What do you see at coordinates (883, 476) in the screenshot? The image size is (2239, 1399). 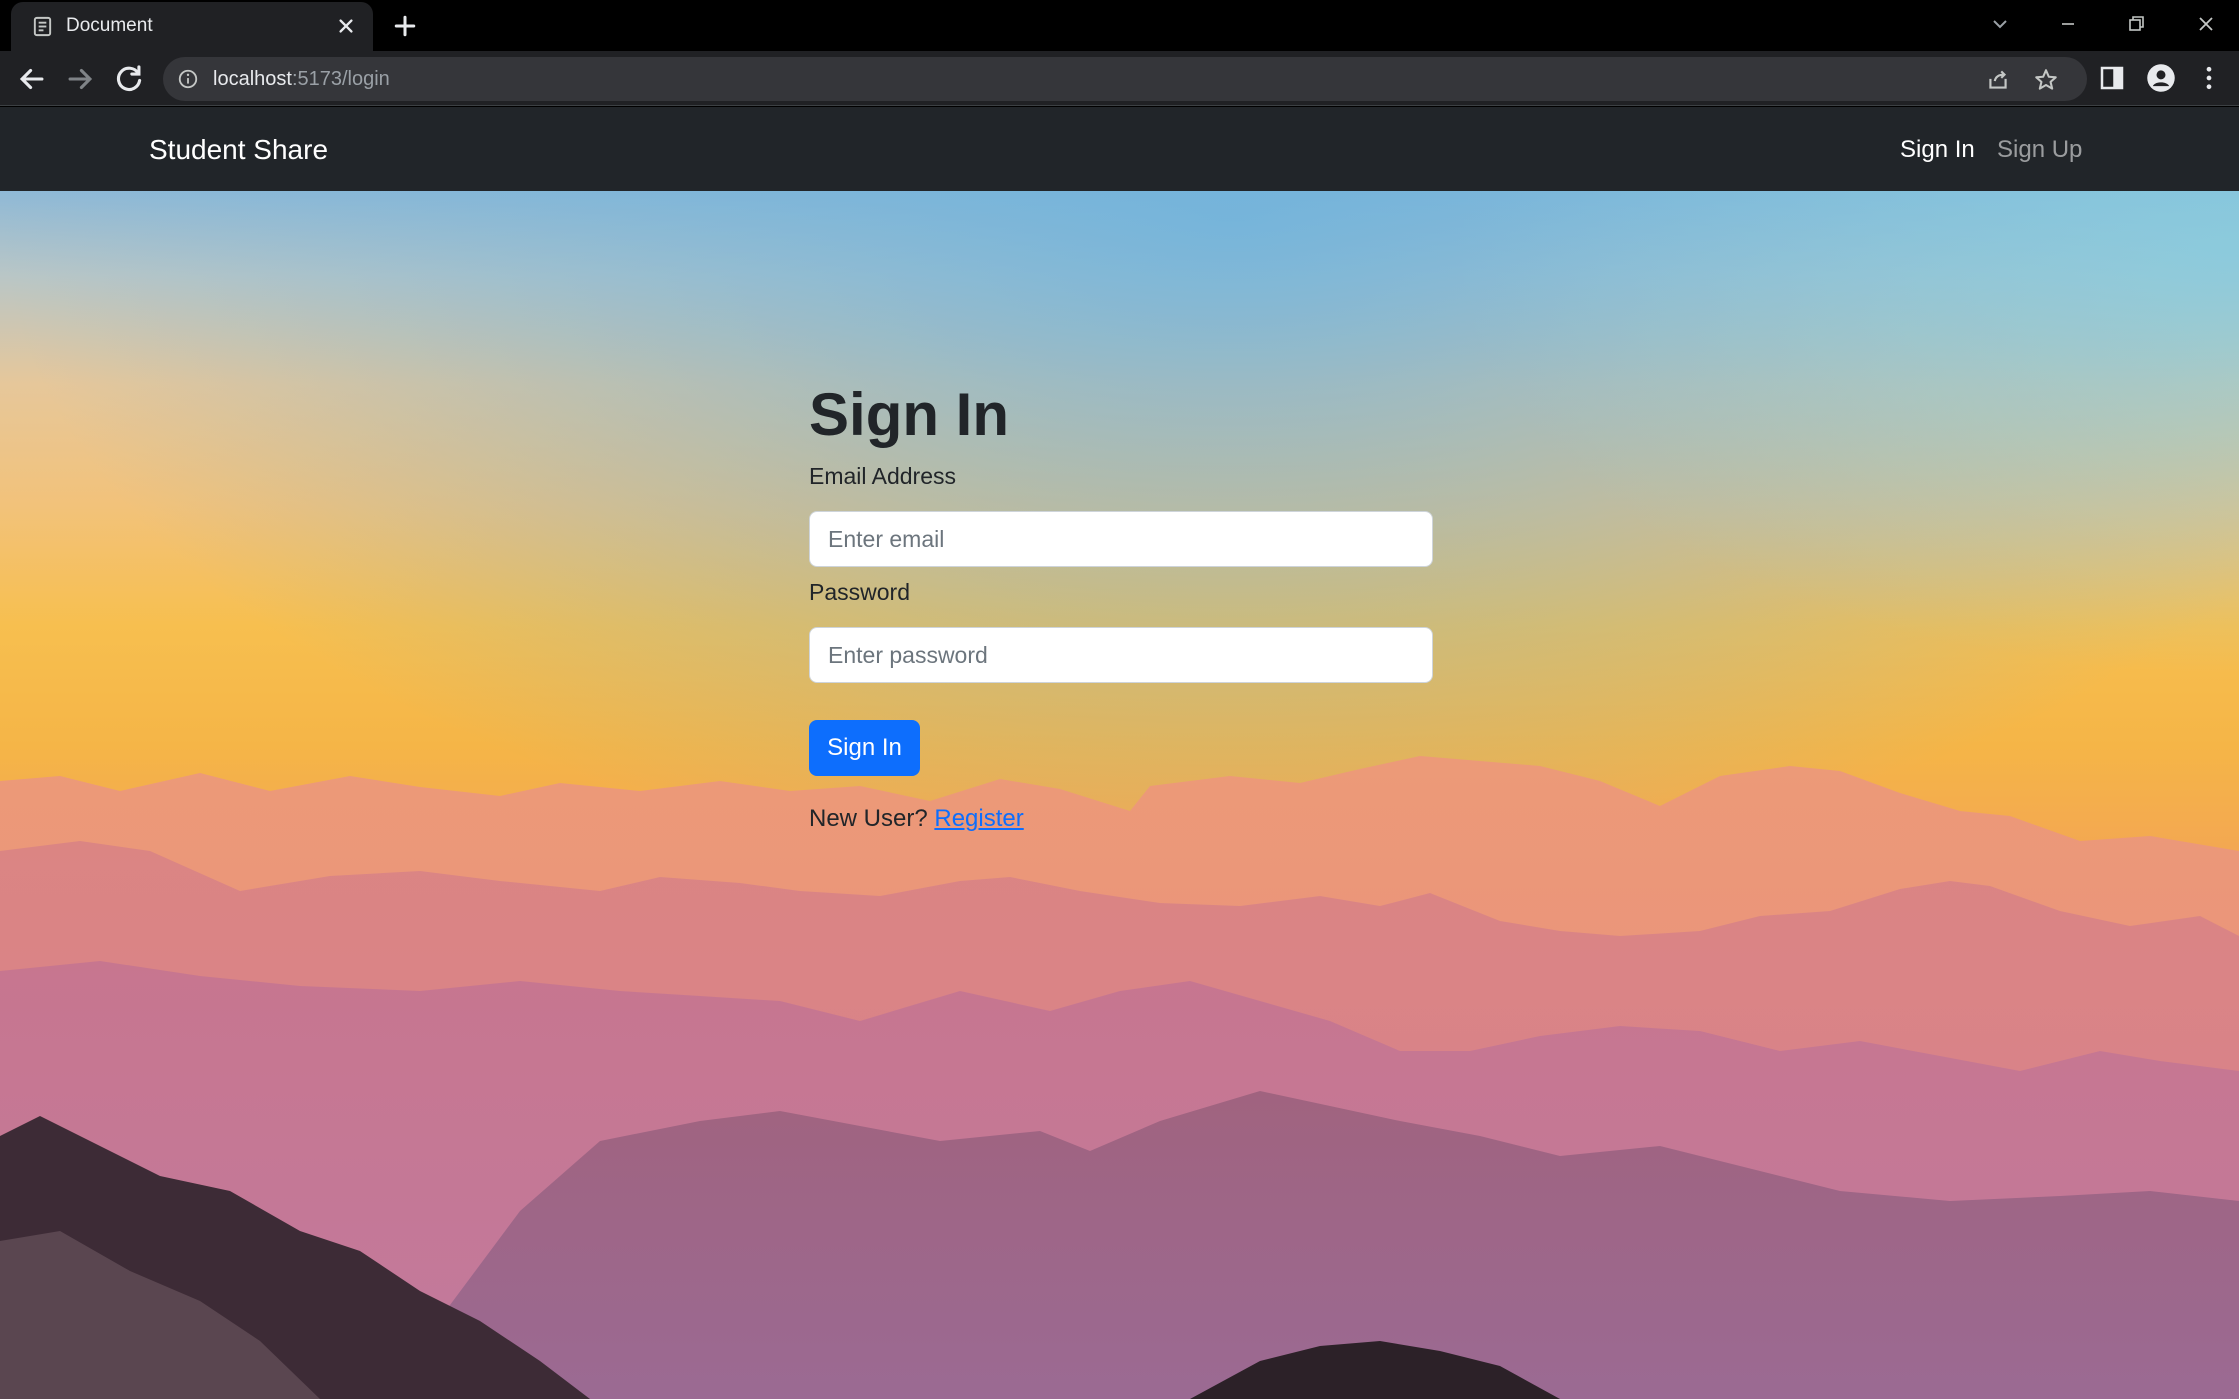 I see `email-label: Email Address` at bounding box center [883, 476].